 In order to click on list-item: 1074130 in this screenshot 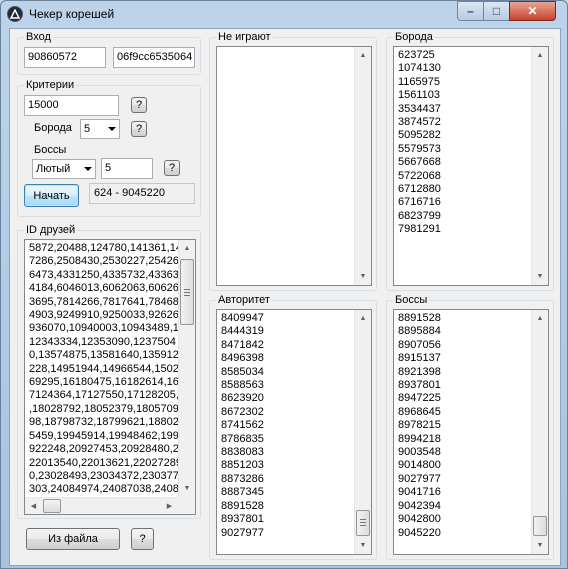, I will do `click(463, 68)`.